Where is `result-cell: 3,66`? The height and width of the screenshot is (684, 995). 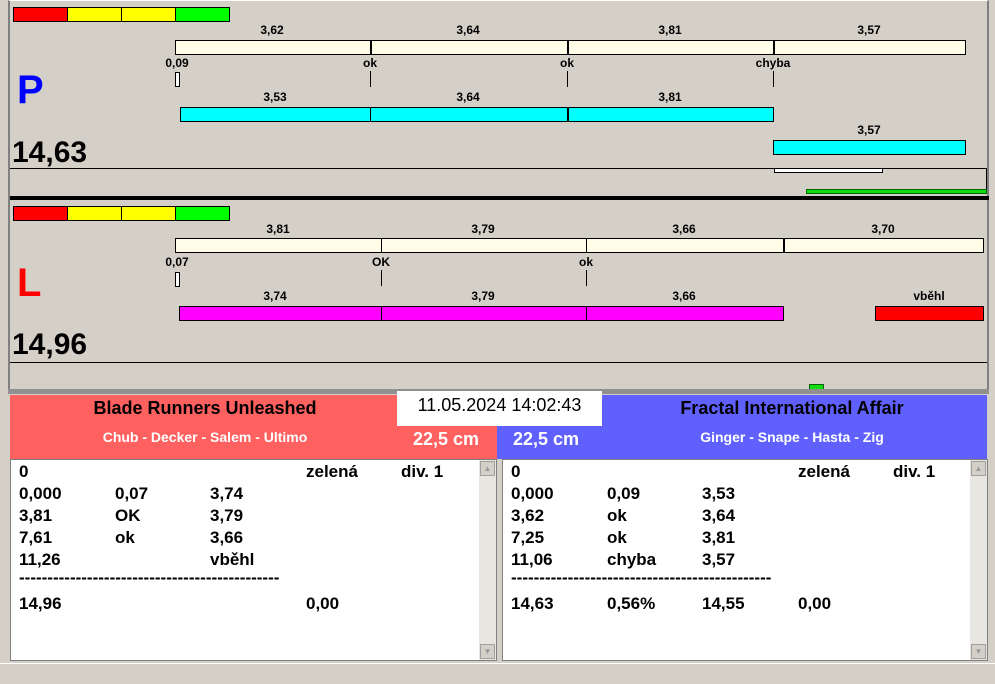
result-cell: 3,66 is located at coordinates (227, 537).